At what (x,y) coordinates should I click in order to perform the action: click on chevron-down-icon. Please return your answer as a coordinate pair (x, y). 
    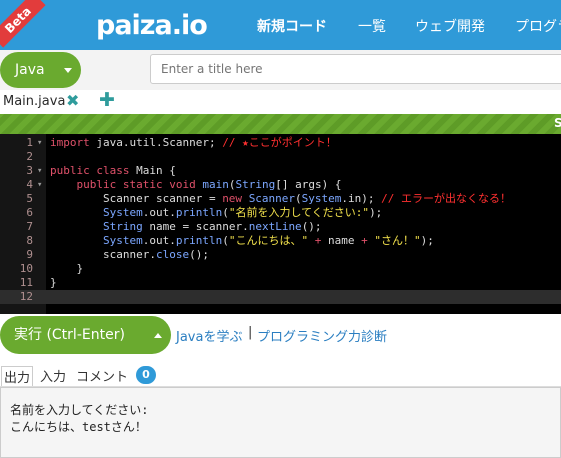
    Looking at the image, I should click on (68, 70).